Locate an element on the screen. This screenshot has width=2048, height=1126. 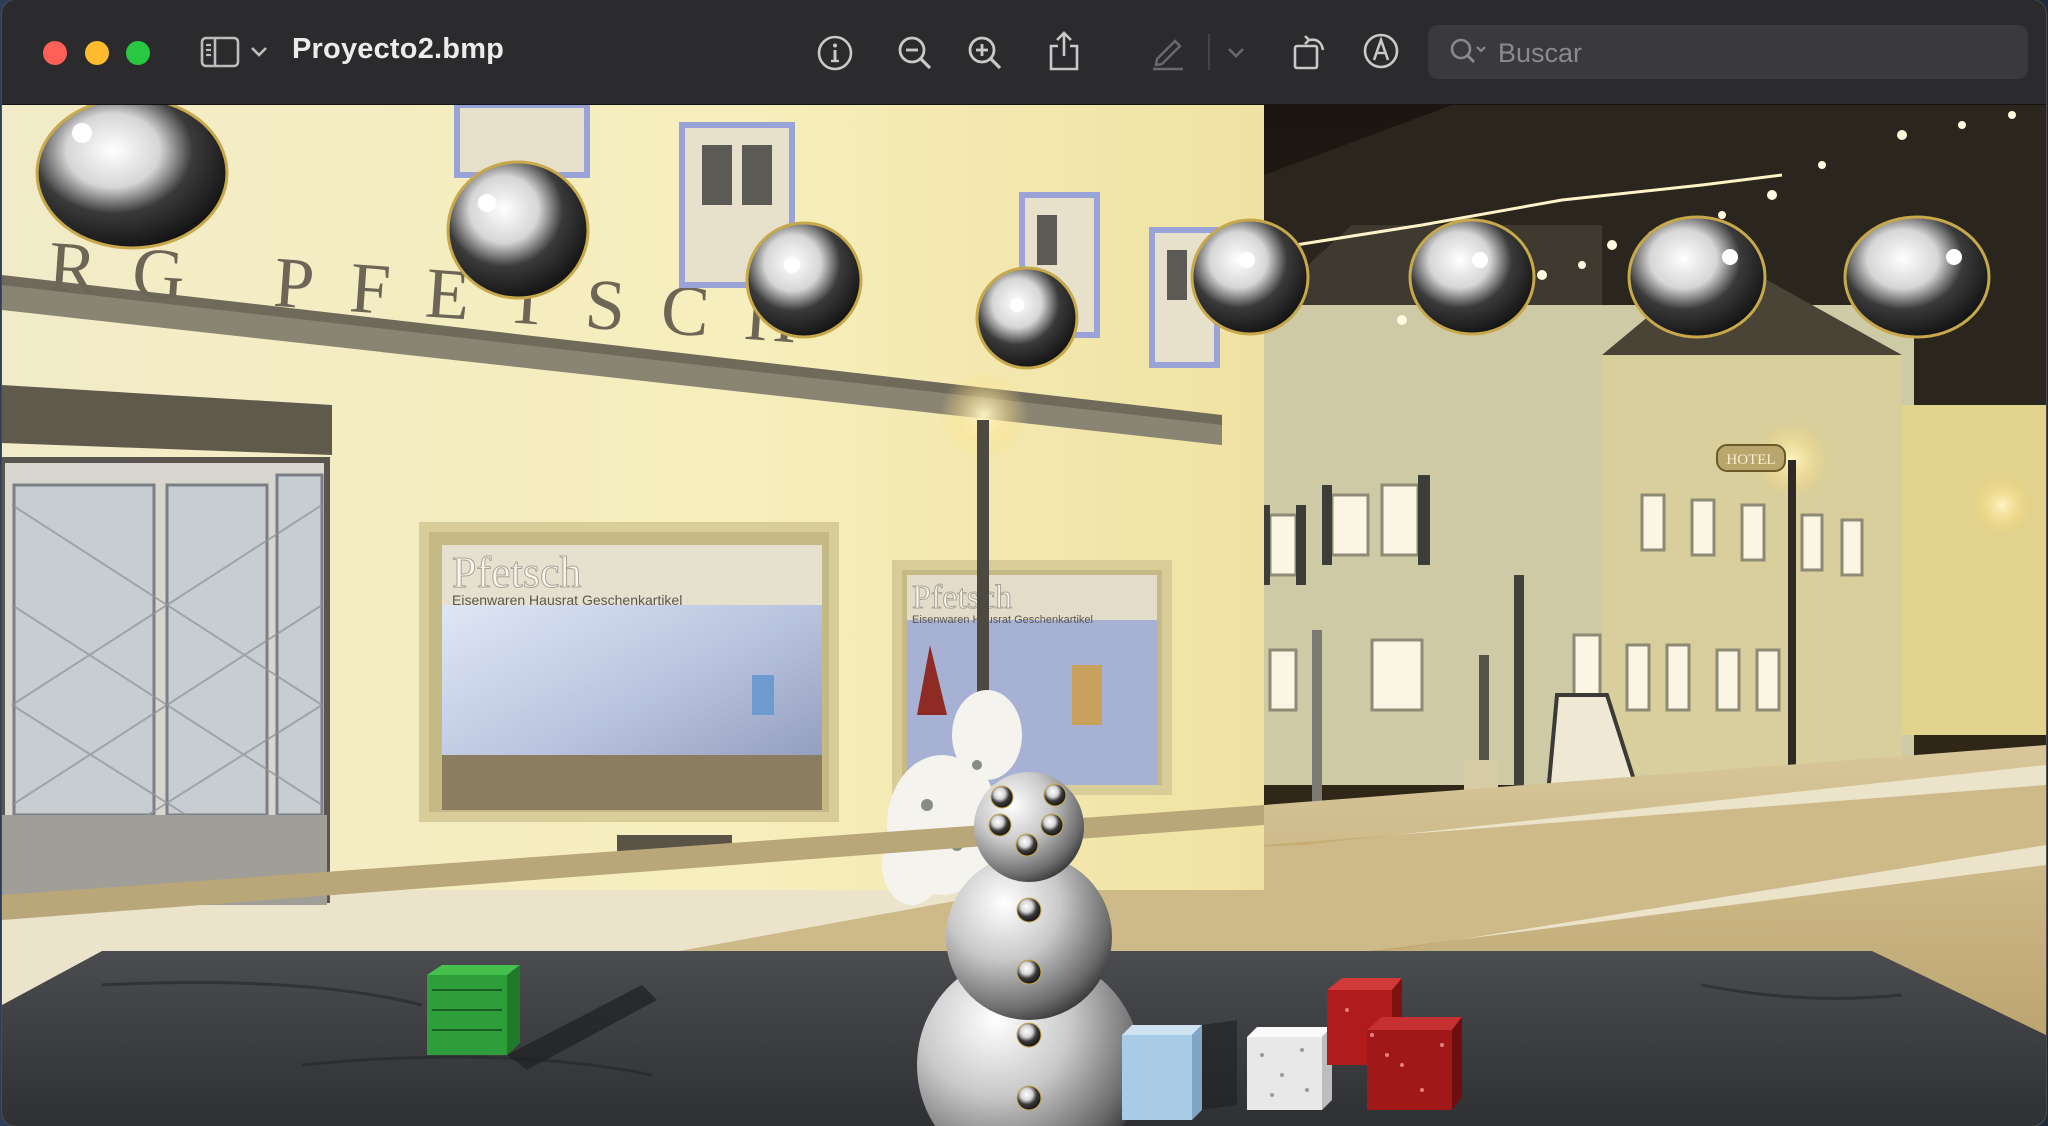
close-button is located at coordinates (55, 53).